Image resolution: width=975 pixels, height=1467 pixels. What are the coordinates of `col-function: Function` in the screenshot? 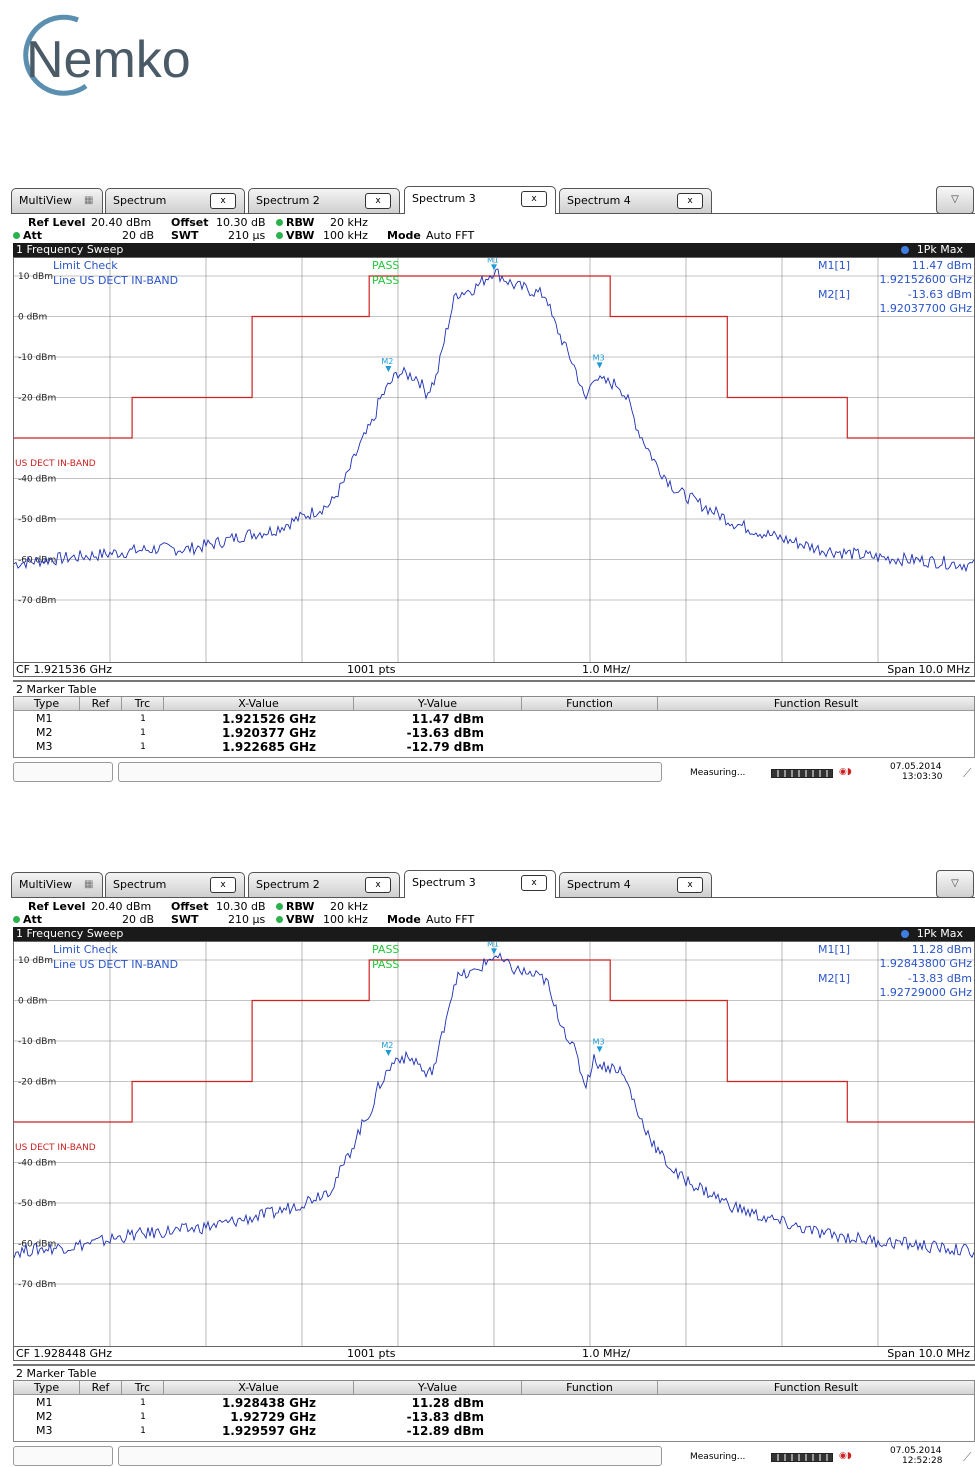 It's located at (590, 704).